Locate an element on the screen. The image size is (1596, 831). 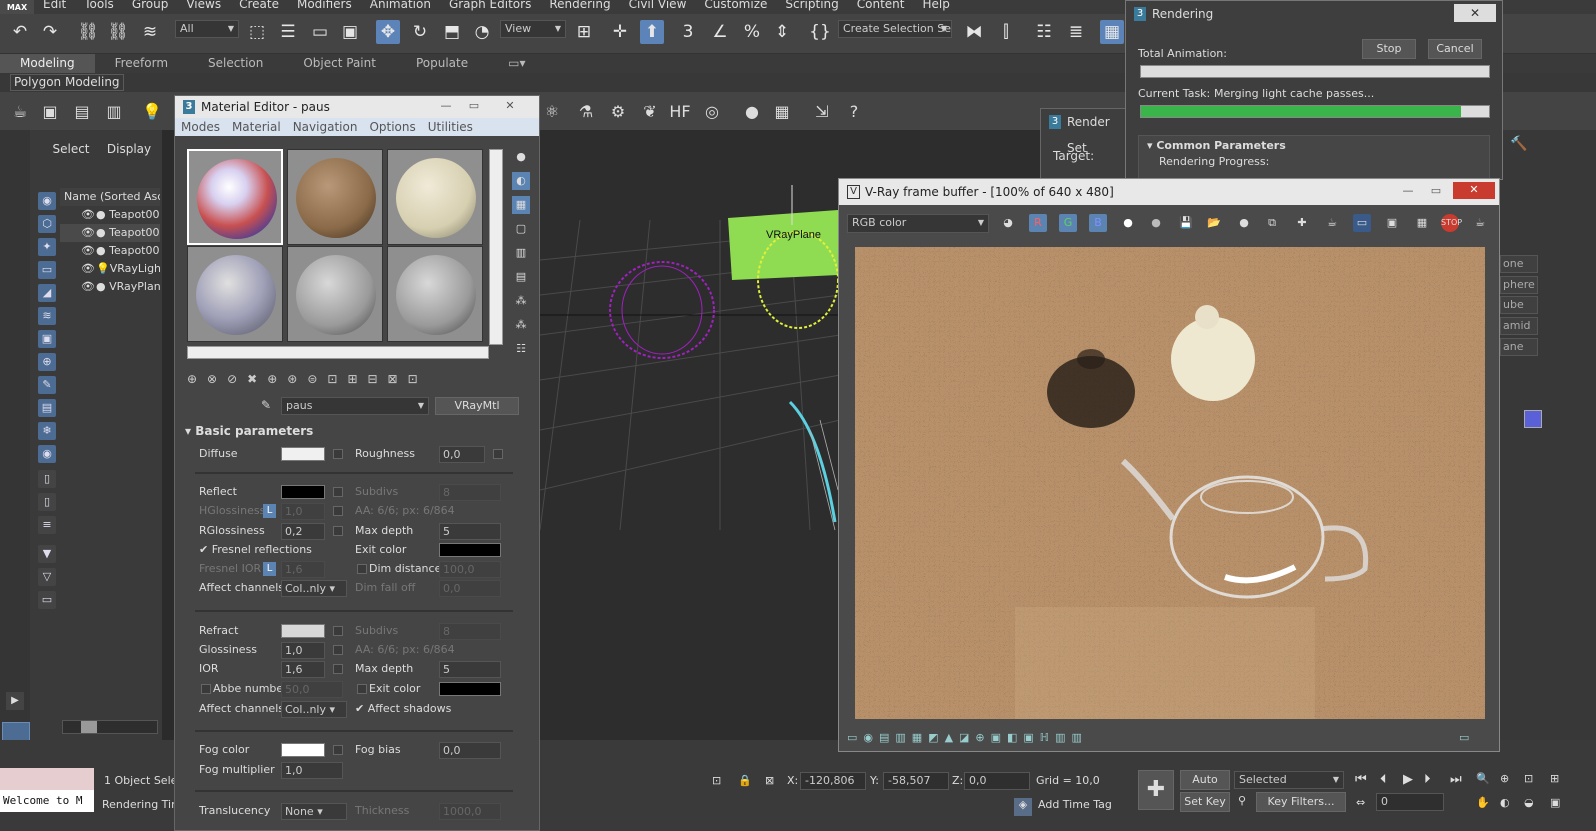
rect-selection-icon: ▭ is located at coordinates (320, 32).